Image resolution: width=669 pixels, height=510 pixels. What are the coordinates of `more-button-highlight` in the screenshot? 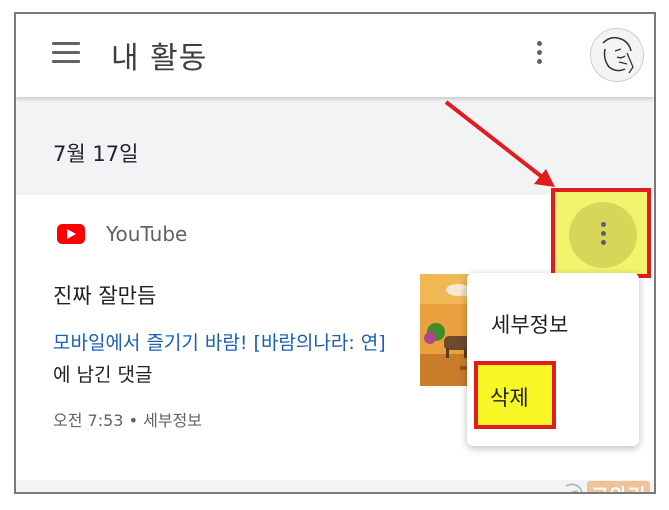 It's located at (601, 233).